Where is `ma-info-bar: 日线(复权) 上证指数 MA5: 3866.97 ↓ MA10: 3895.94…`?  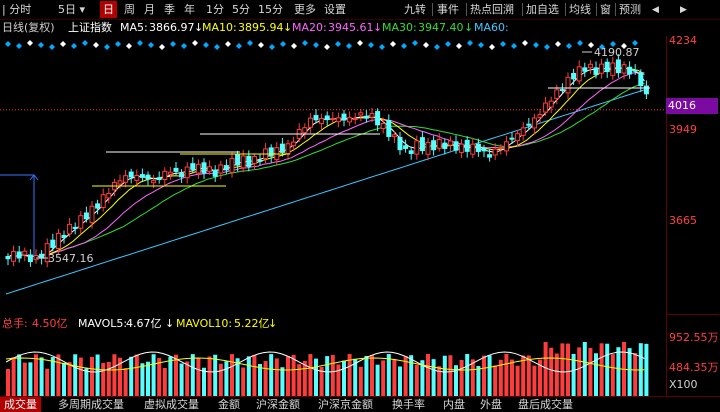
ma-info-bar: 日线(复权) 上证指数 MA5: 3866.97 ↓ MA10: 3895.94… is located at coordinates (360, 28).